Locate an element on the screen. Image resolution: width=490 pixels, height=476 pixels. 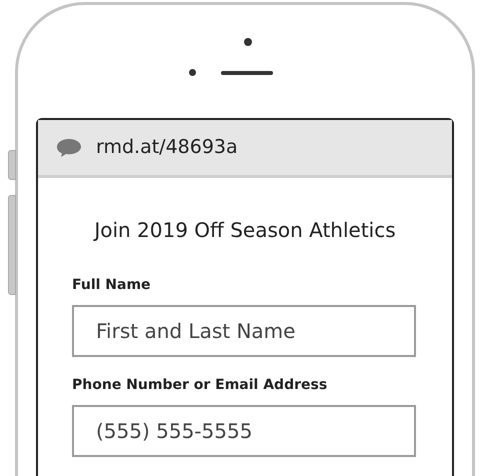
speech-bubble-icon is located at coordinates (69, 148).